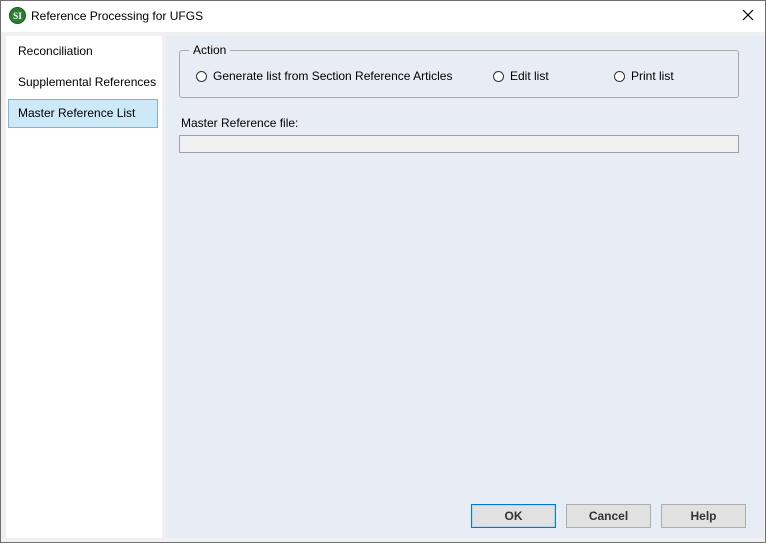 The width and height of the screenshot is (766, 543). I want to click on action-group-legend: Action, so click(210, 50).